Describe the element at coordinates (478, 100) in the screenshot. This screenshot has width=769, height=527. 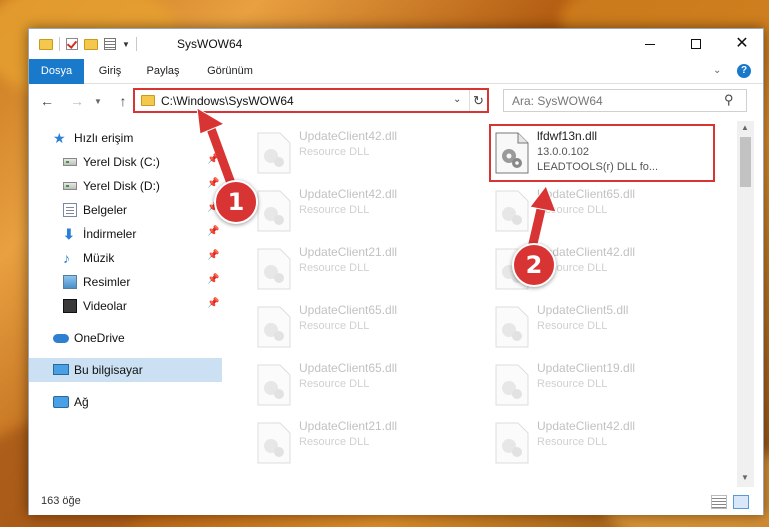
I see `refresh-button: ↻` at that location.